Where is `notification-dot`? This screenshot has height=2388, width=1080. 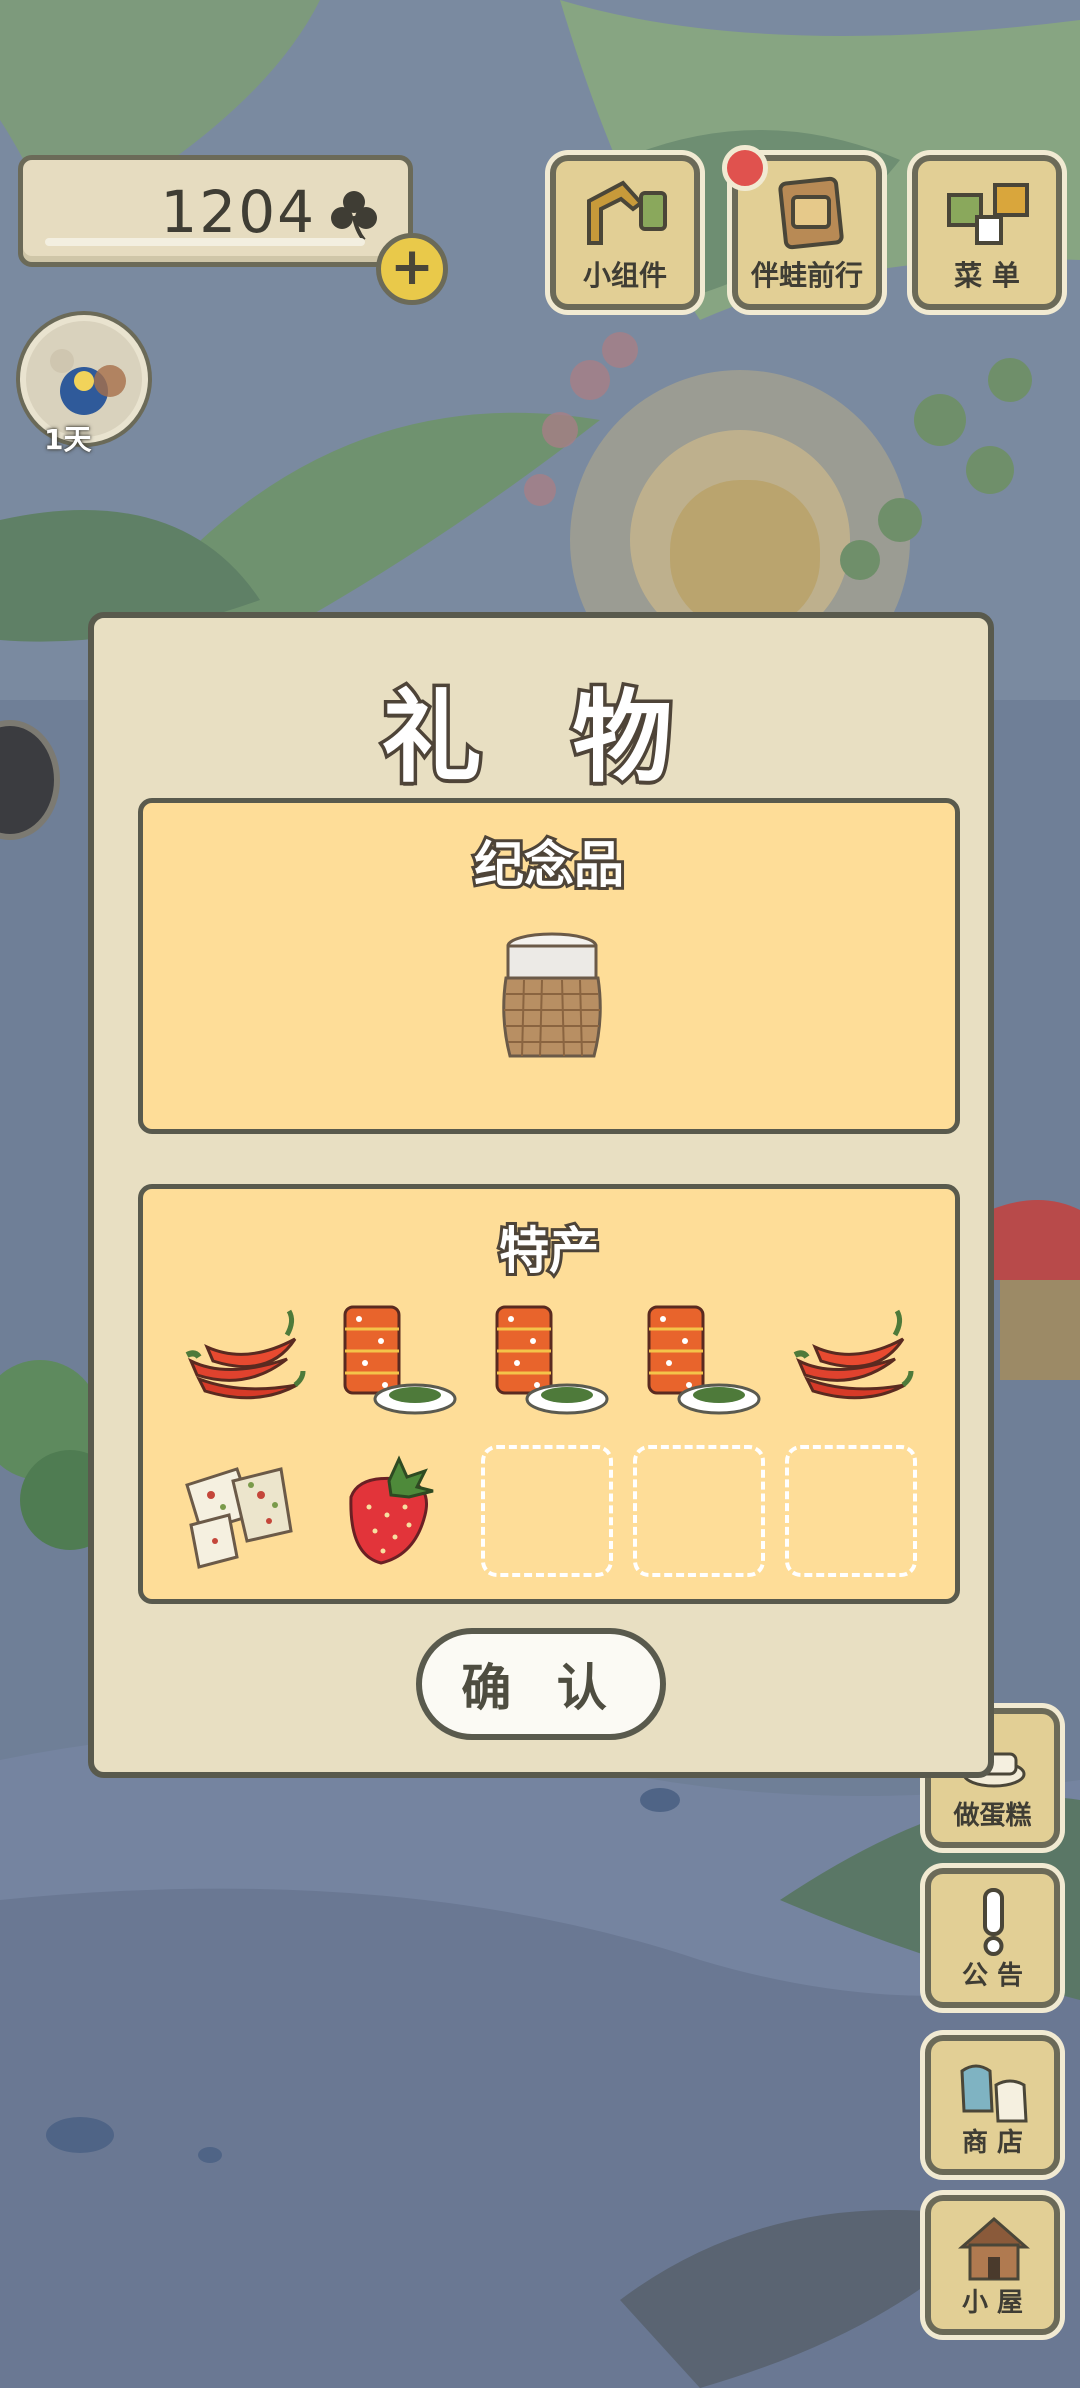
notification-dot is located at coordinates (745, 168).